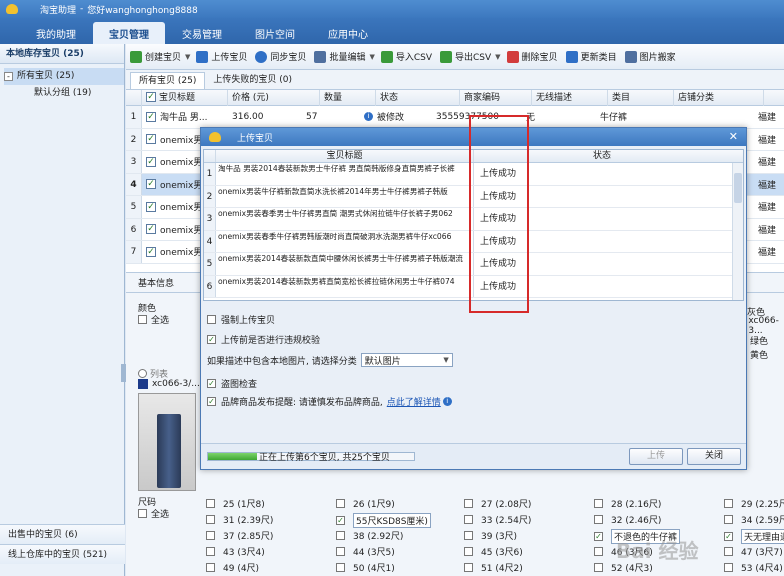 The width and height of the screenshot is (784, 576). What do you see at coordinates (153, 513) in the screenshot?
I see `size-select-all: 全选` at bounding box center [153, 513].